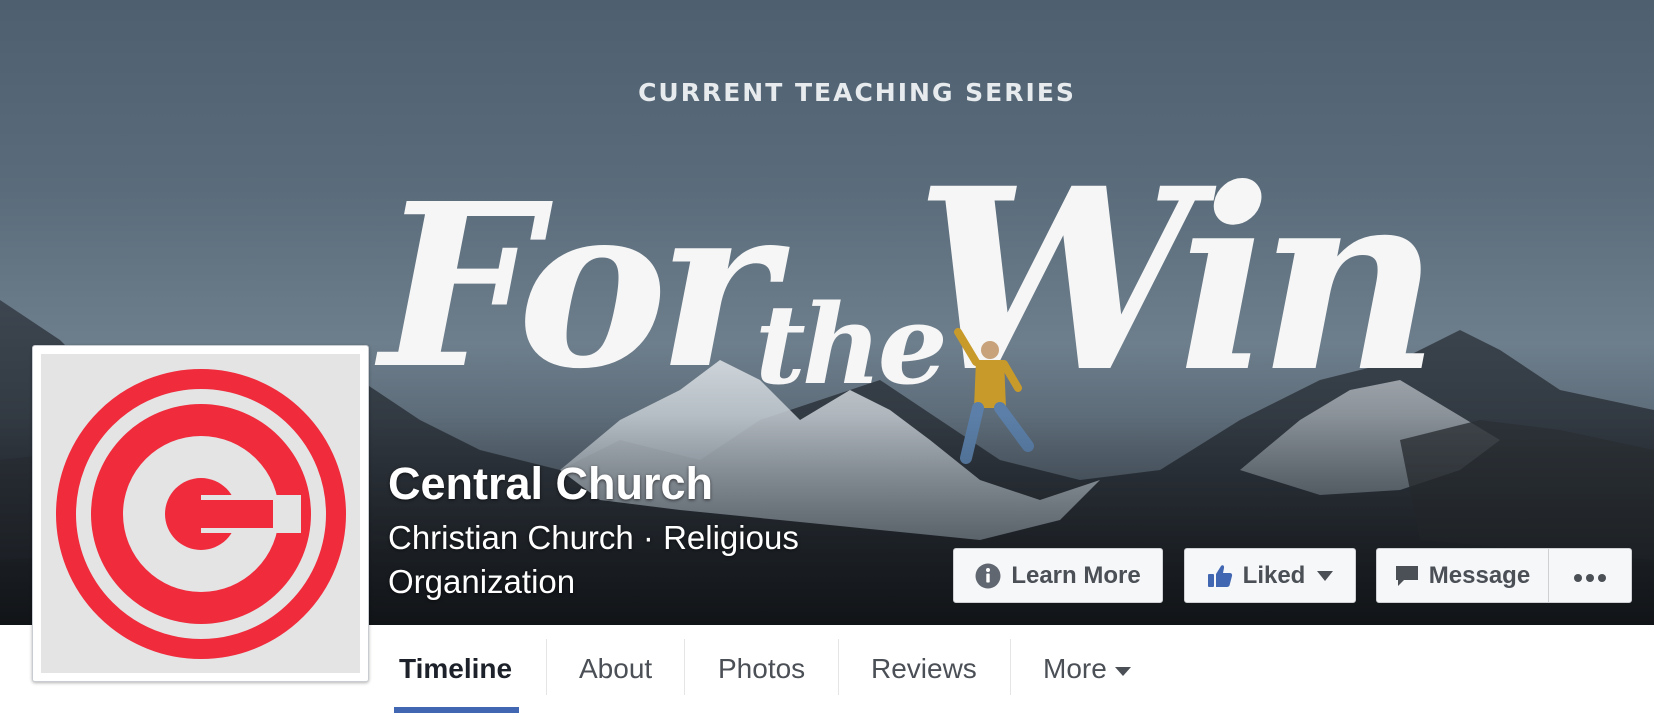 This screenshot has width=1654, height=713. Describe the element at coordinates (456, 710) in the screenshot. I see `active-tab-indicator` at that location.